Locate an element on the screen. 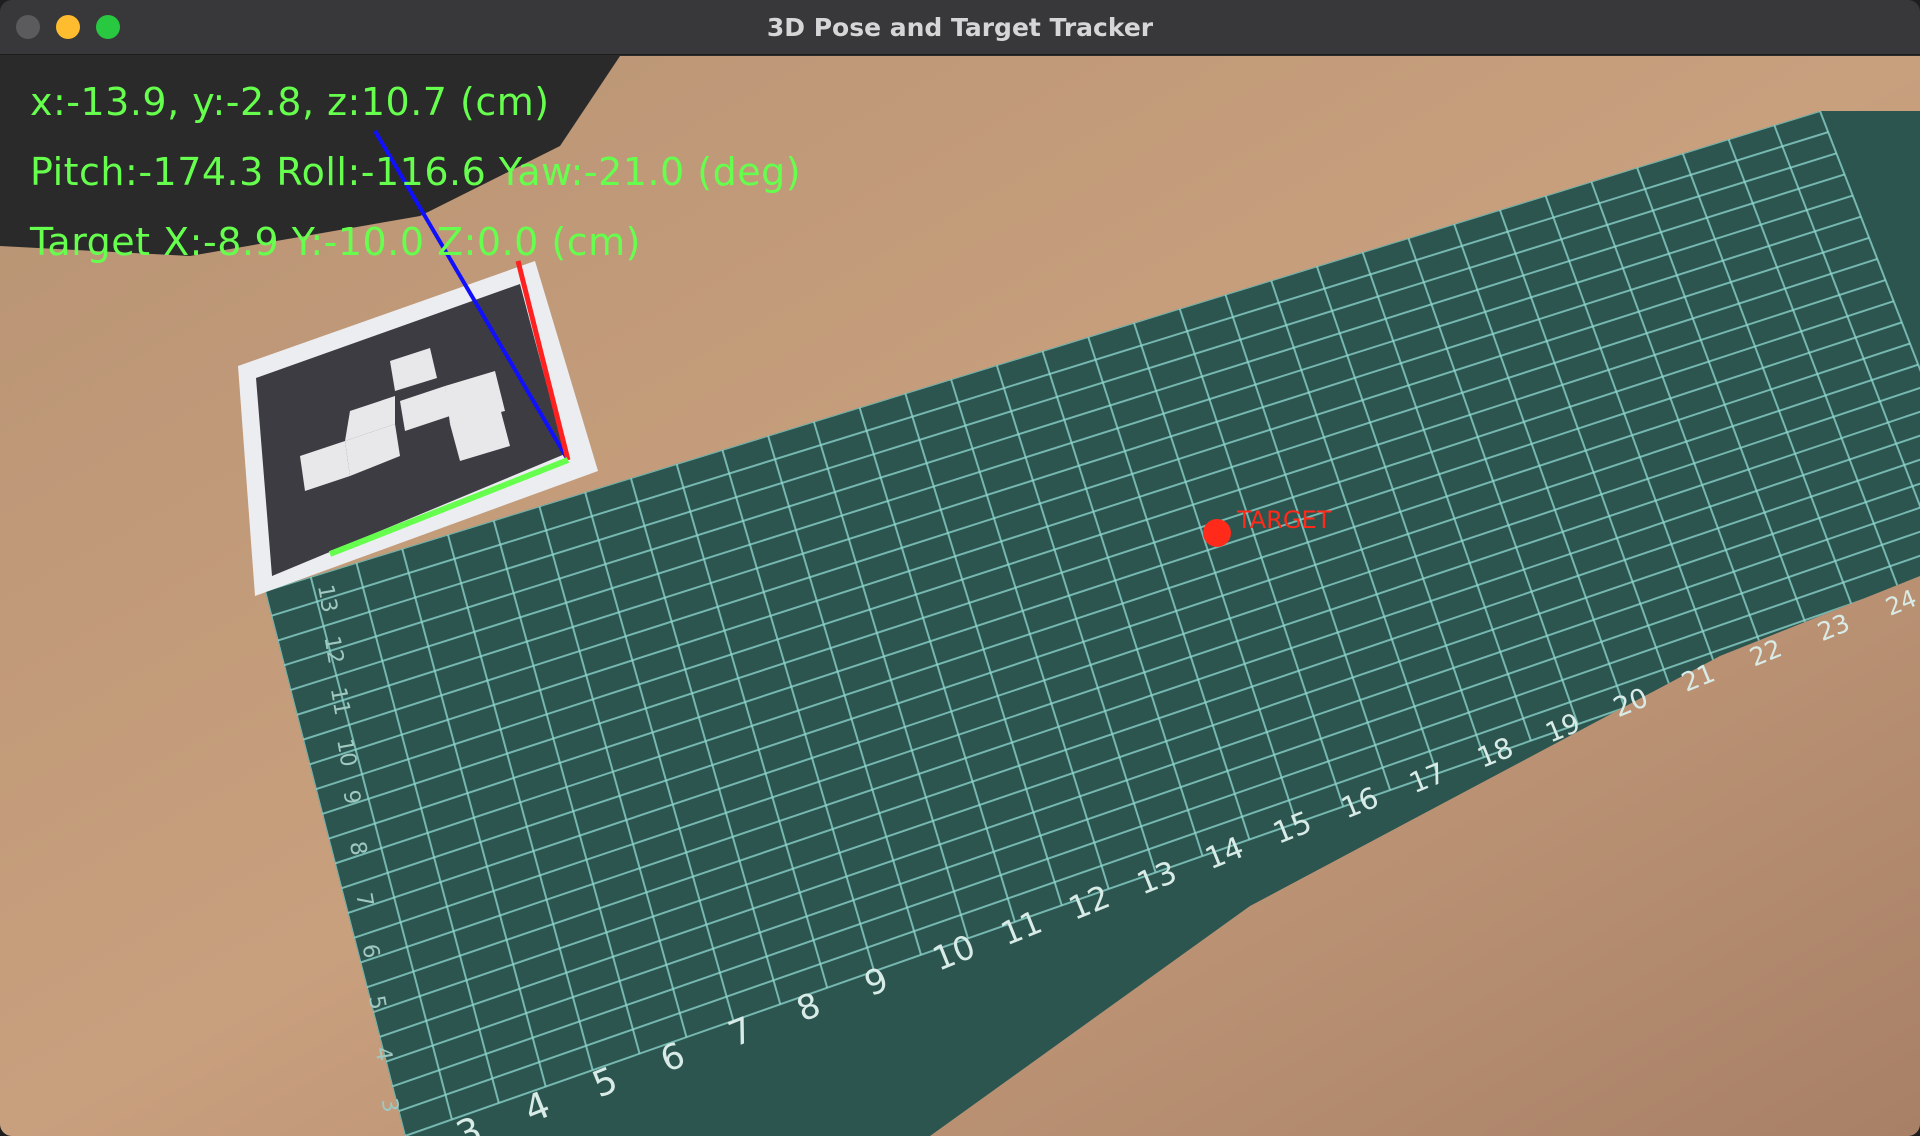 The height and width of the screenshot is (1136, 1920). ruler-number-left: 12 is located at coordinates (332, 650).